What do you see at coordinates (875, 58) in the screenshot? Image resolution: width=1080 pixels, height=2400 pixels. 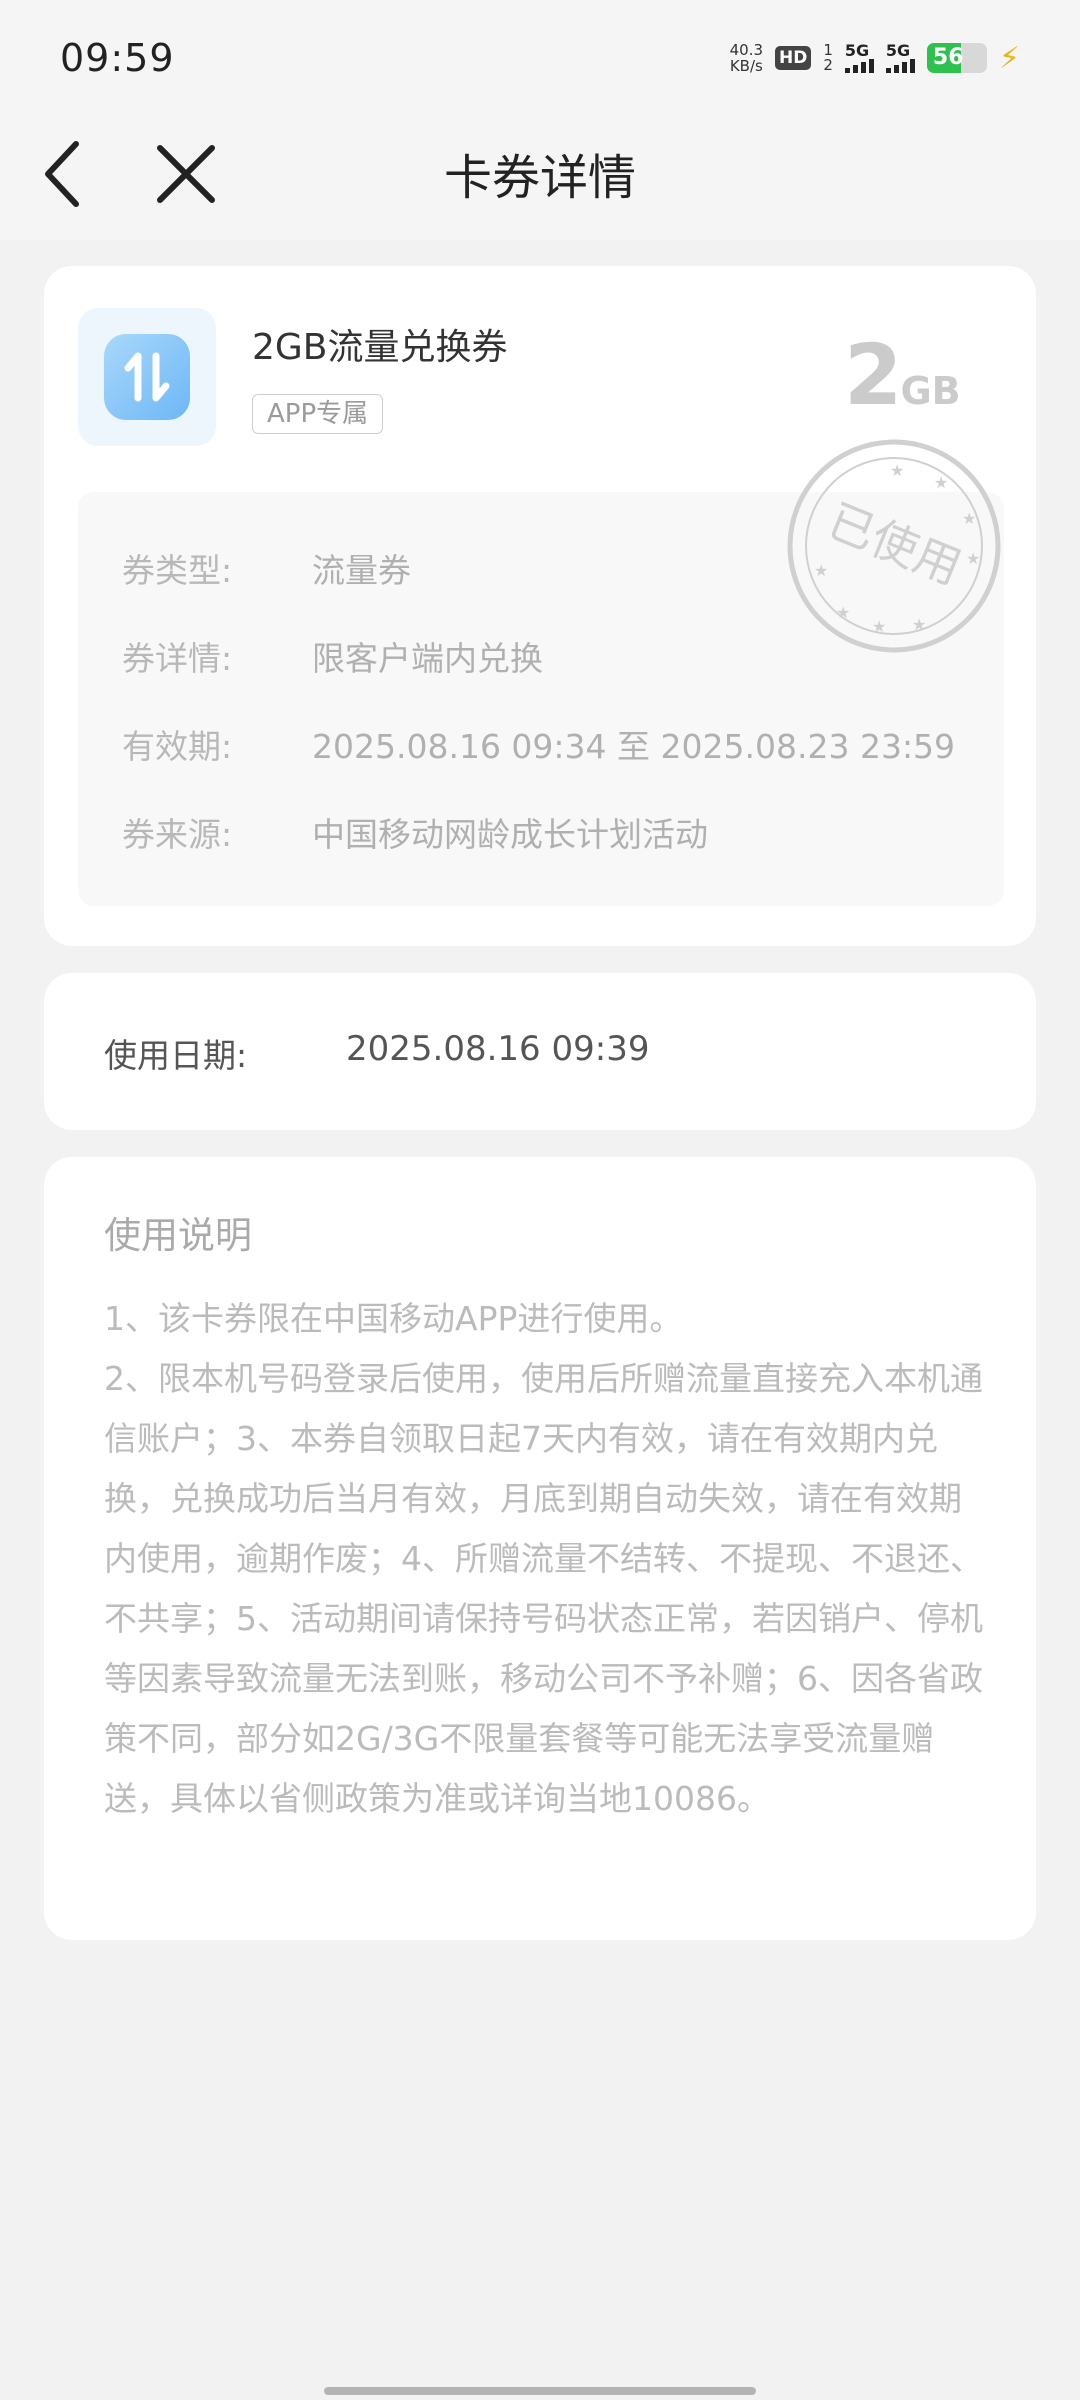 I see `status-icons: 40.3 KB/s HD 1 2 5G 5G 56 ⚡` at bounding box center [875, 58].